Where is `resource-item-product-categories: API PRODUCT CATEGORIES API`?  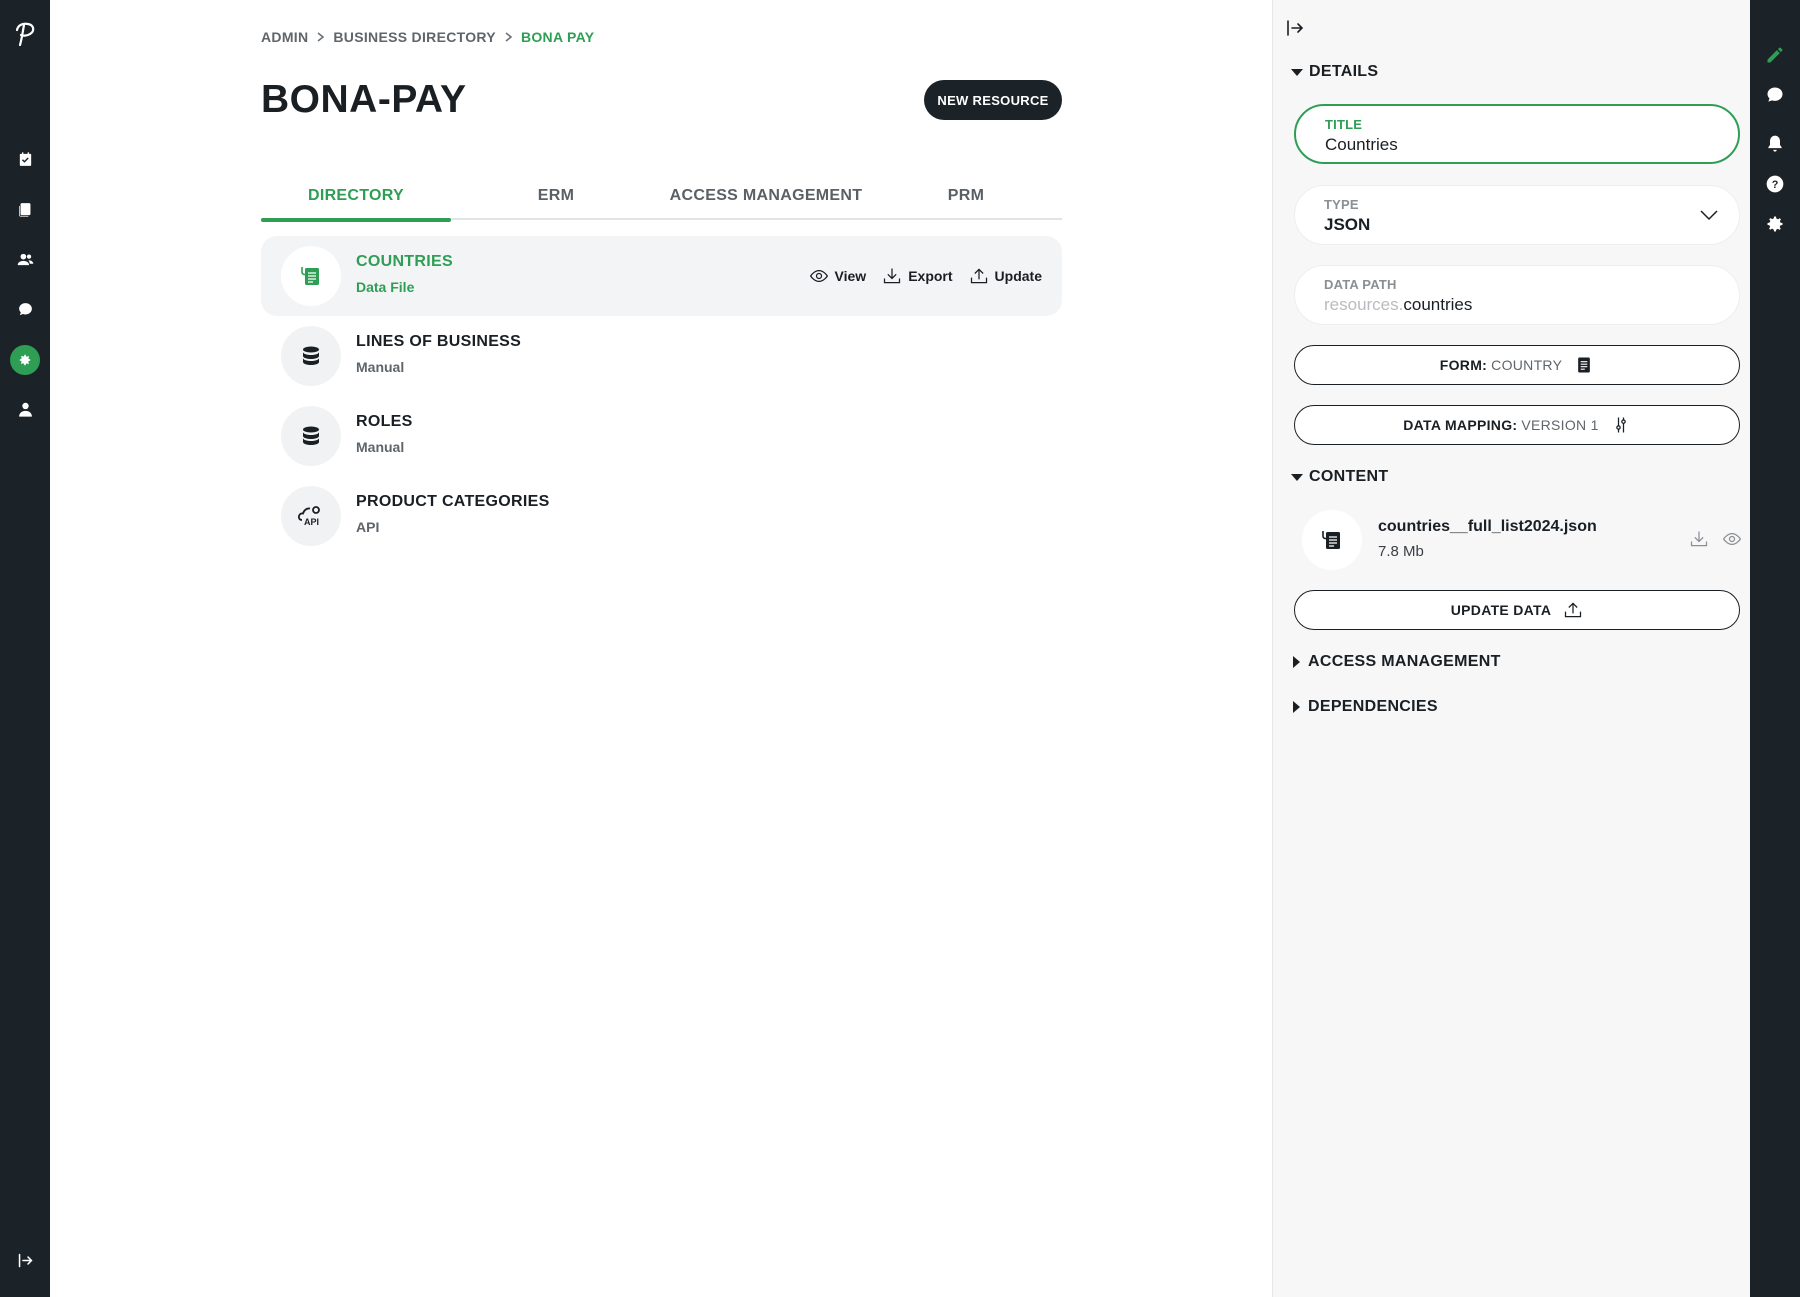 resource-item-product-categories: API PRODUCT CATEGORIES API is located at coordinates (661, 516).